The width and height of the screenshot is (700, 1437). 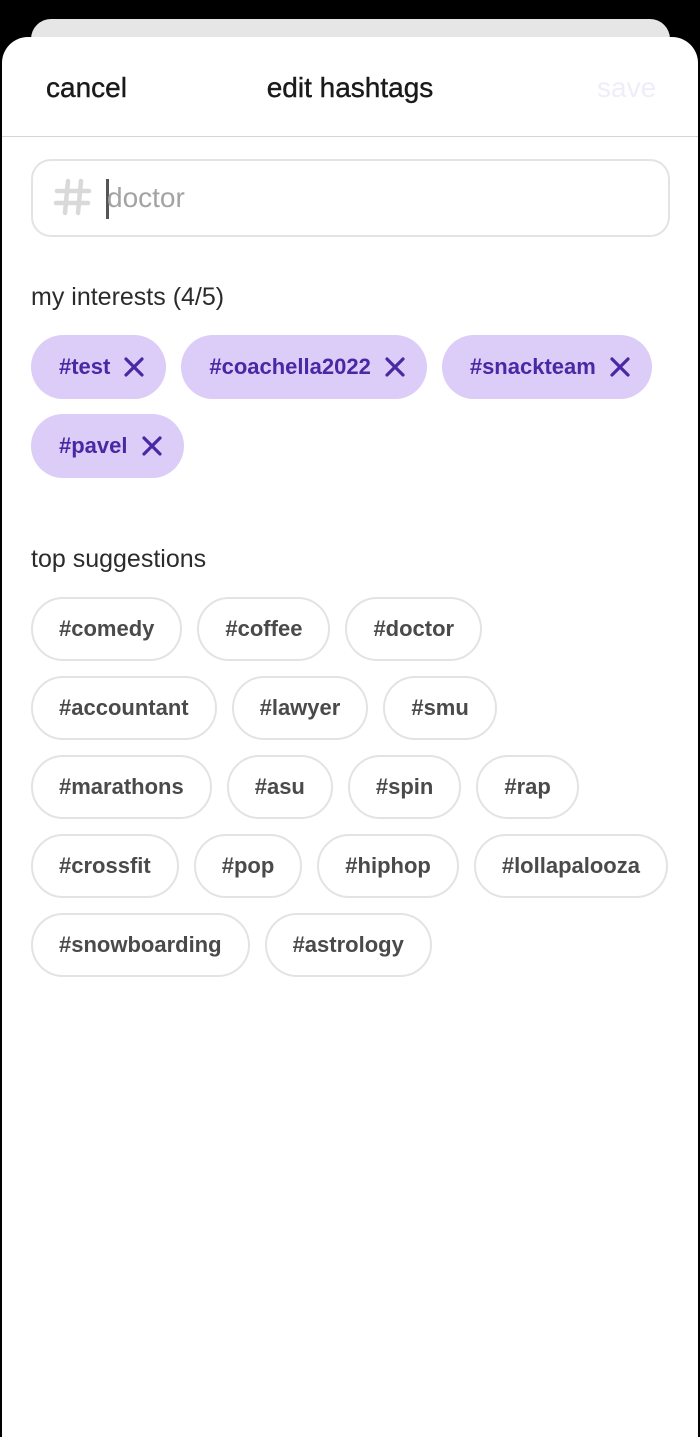 What do you see at coordinates (128, 297) in the screenshot?
I see `my-interests-label: my interests (4/5)` at bounding box center [128, 297].